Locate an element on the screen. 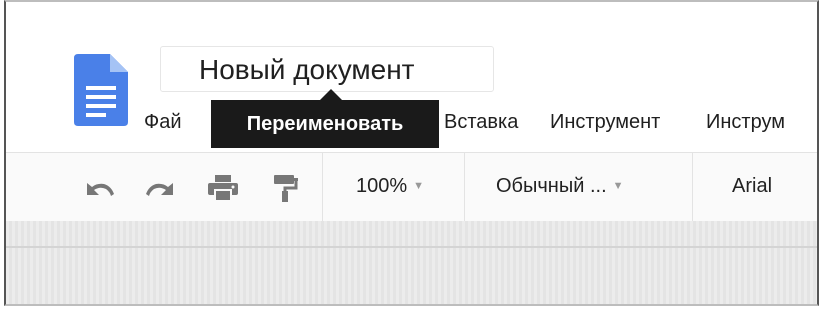 This screenshot has width=827, height=312. print-icon is located at coordinates (223, 188).